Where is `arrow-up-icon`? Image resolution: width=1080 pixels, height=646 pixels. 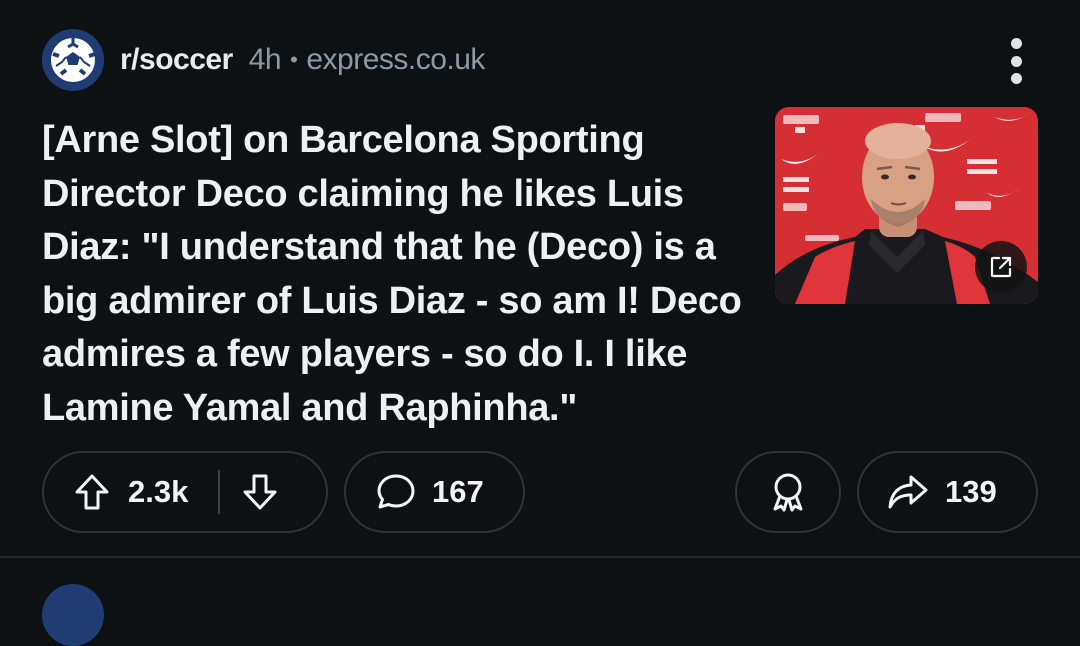 arrow-up-icon is located at coordinates (92, 492).